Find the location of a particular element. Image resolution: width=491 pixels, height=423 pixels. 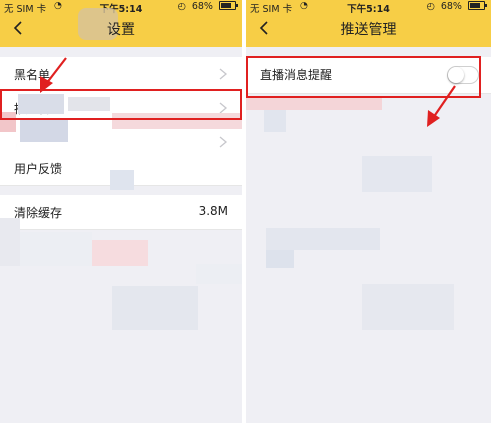

settings-item-clear-cache: 清除缓存 3.8M is located at coordinates (121, 212).